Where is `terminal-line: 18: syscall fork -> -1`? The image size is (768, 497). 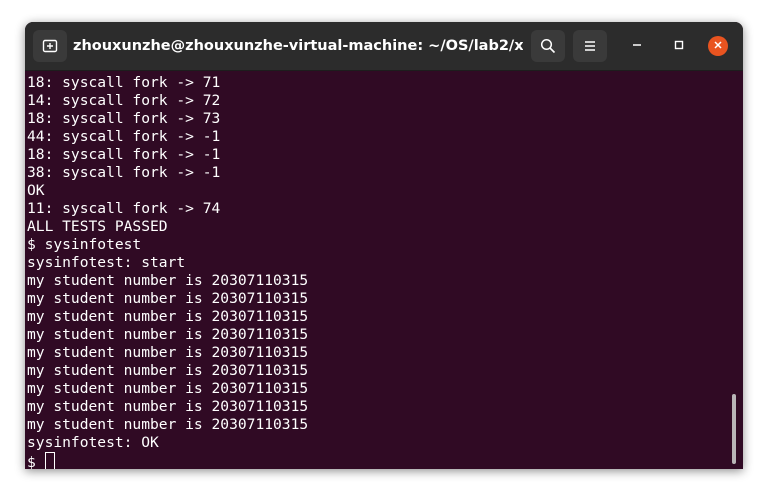
terminal-line: 18: syscall fork -> -1 is located at coordinates (124, 154).